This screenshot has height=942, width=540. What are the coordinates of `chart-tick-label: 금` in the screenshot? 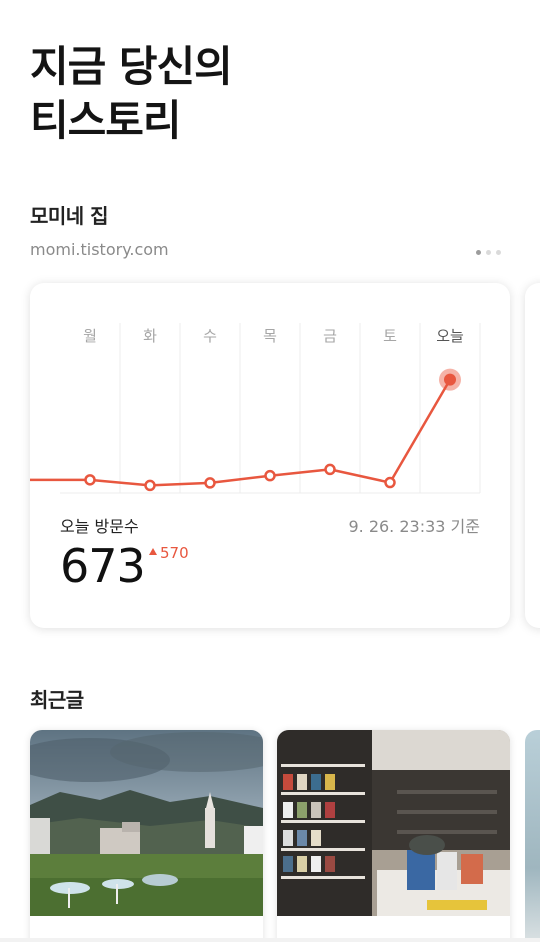 It's located at (330, 336).